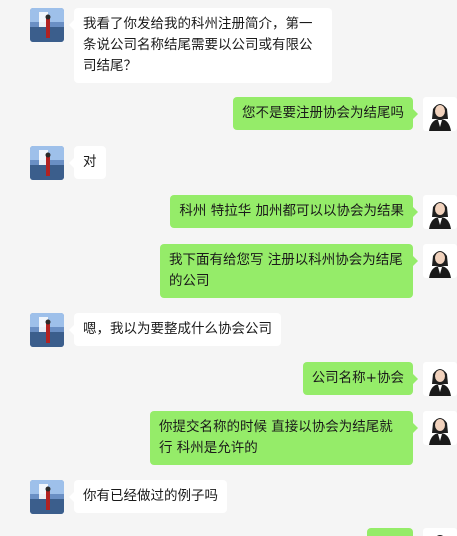  I want to click on message-row-outgoing: 我下面有给您写 注册以科州协会为结尾的公司, so click(308, 271).